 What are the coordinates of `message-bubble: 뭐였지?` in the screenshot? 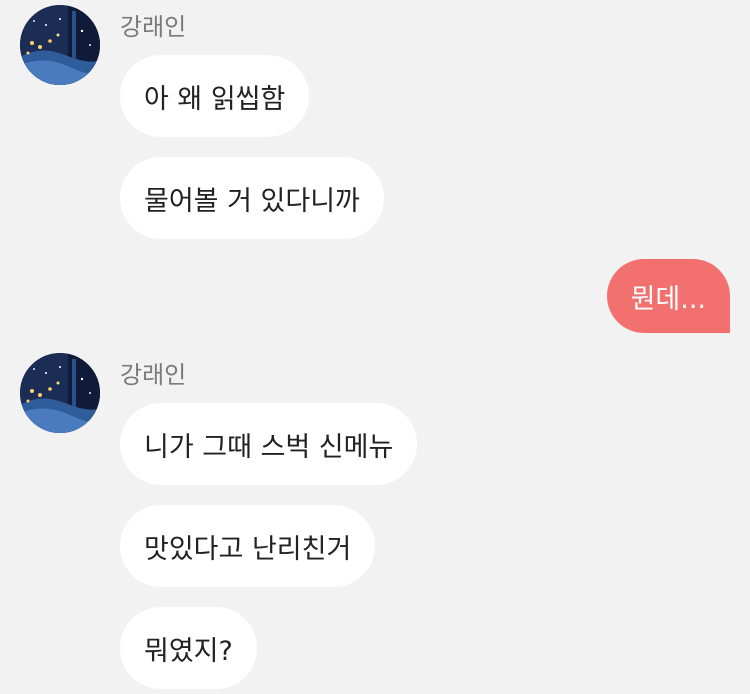 It's located at (188, 648).